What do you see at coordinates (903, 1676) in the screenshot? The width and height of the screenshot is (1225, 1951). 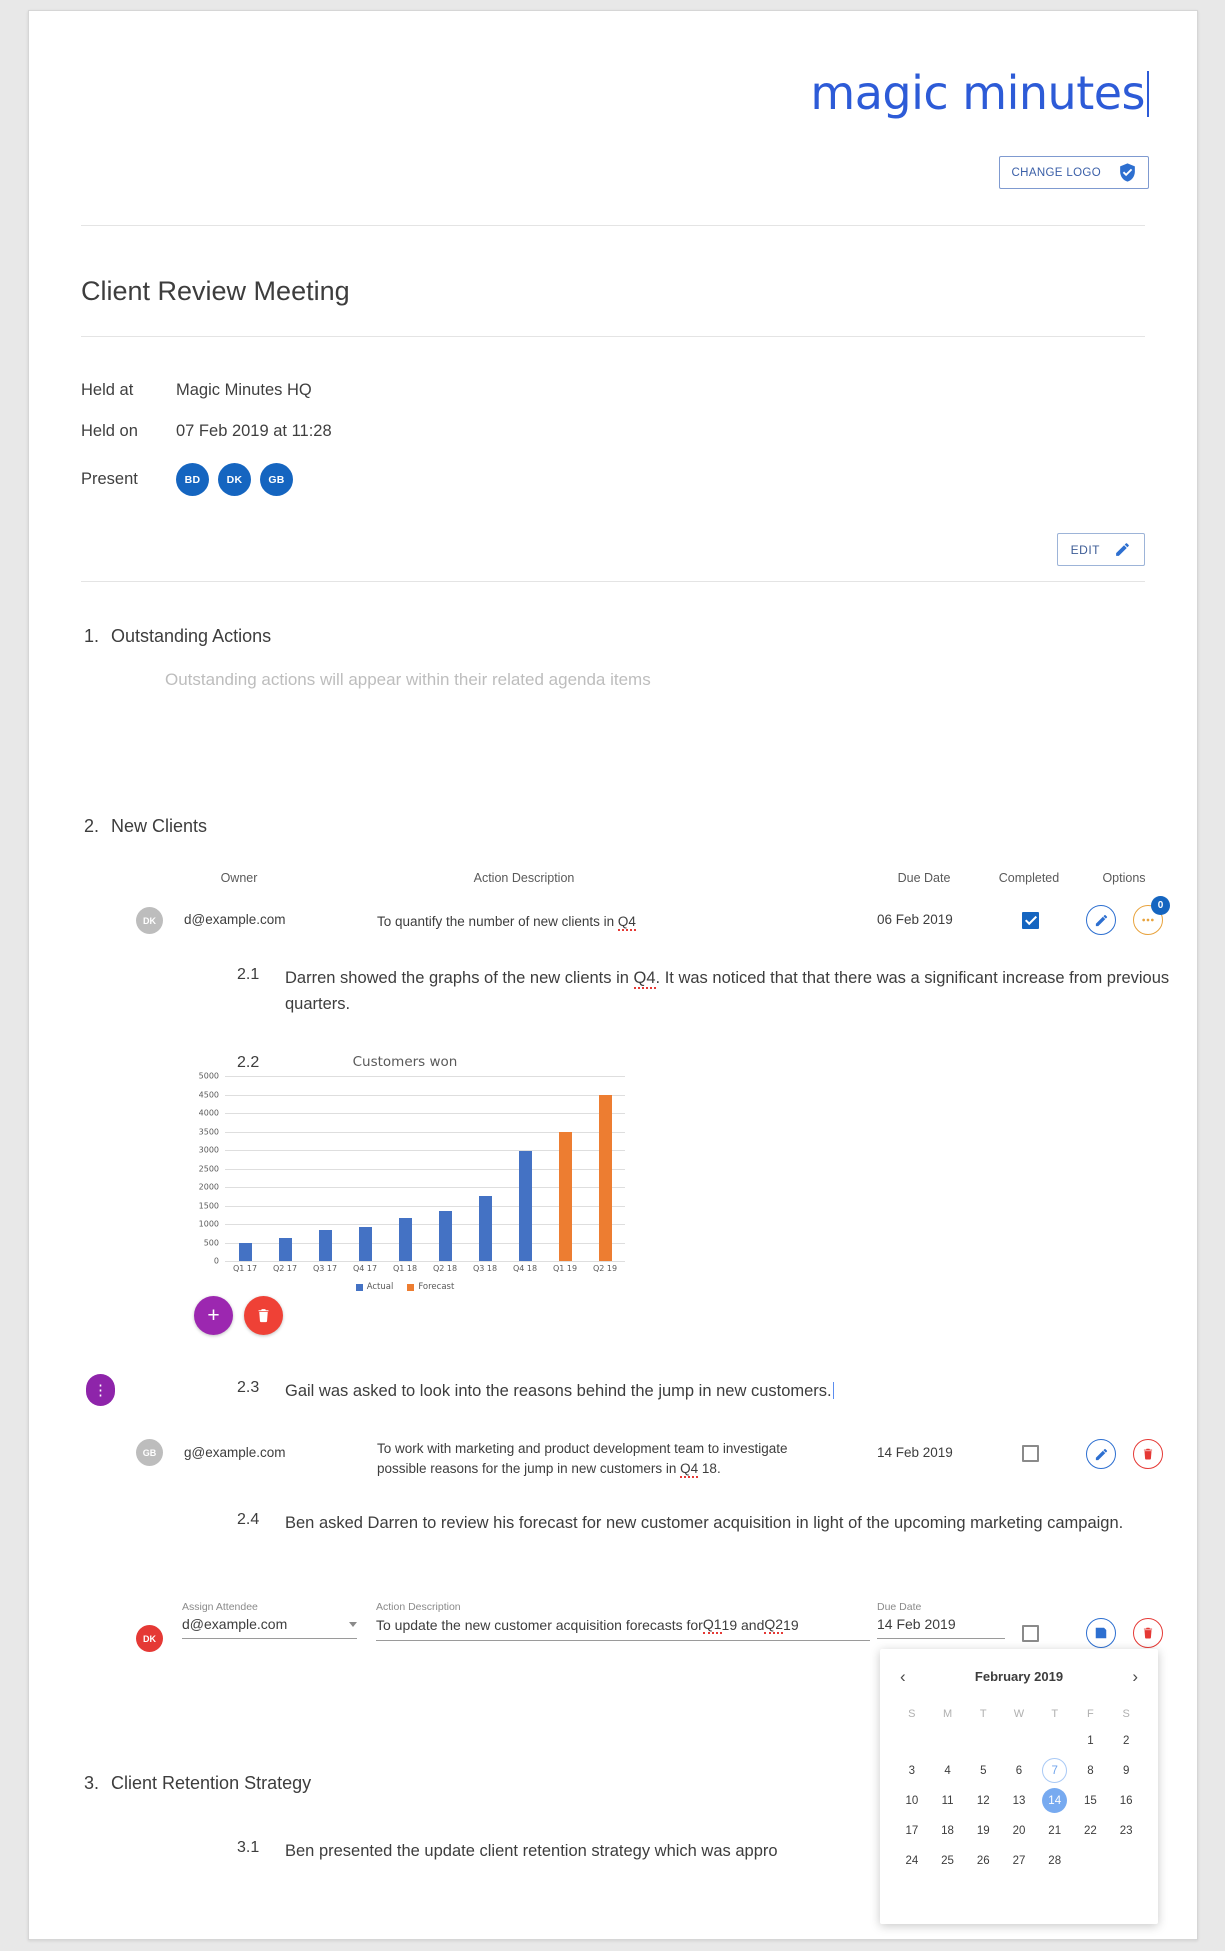 I see `prev-month-button: ‹` at bounding box center [903, 1676].